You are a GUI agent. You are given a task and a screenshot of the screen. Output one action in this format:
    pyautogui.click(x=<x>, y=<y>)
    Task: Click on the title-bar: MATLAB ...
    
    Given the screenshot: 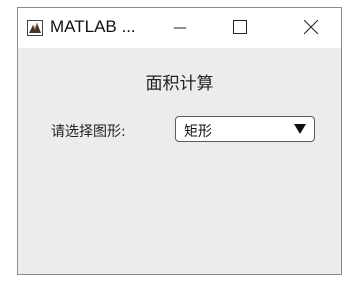 What is the action you would take?
    pyautogui.click(x=179, y=28)
    